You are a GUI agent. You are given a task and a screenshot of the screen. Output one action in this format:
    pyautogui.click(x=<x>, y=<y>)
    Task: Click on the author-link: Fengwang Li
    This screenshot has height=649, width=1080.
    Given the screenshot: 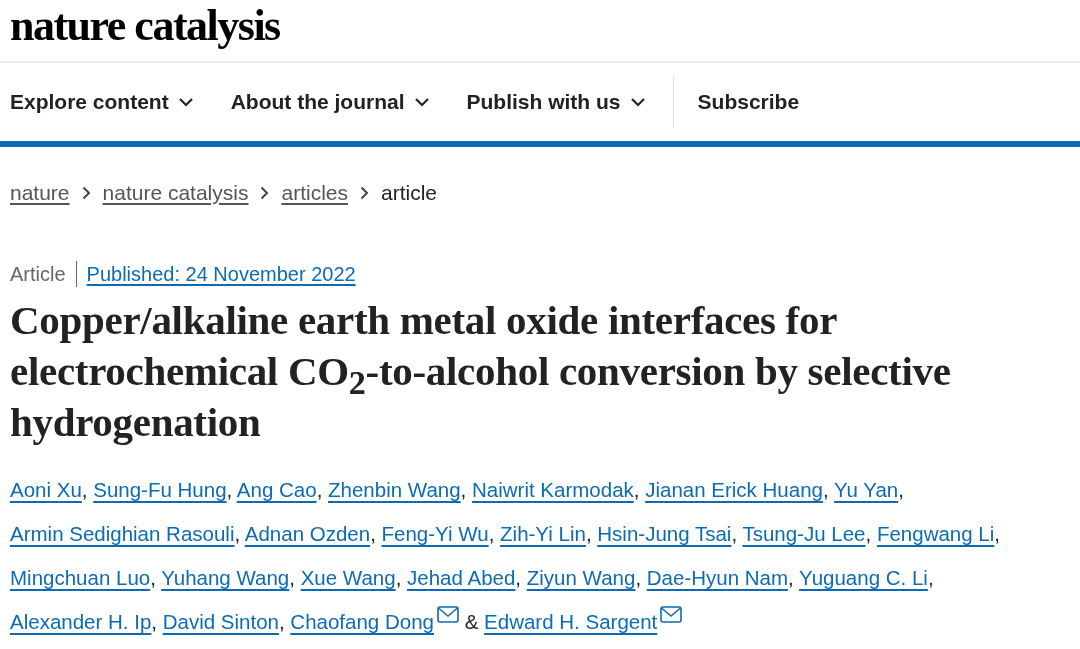 What is the action you would take?
    pyautogui.click(x=935, y=533)
    